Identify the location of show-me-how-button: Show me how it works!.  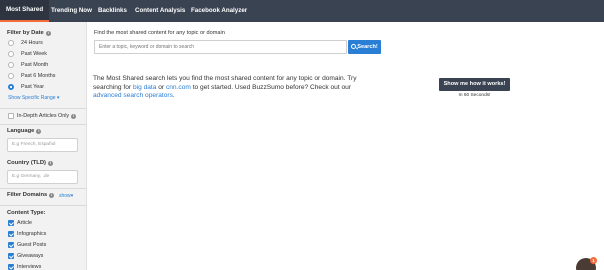
(474, 84).